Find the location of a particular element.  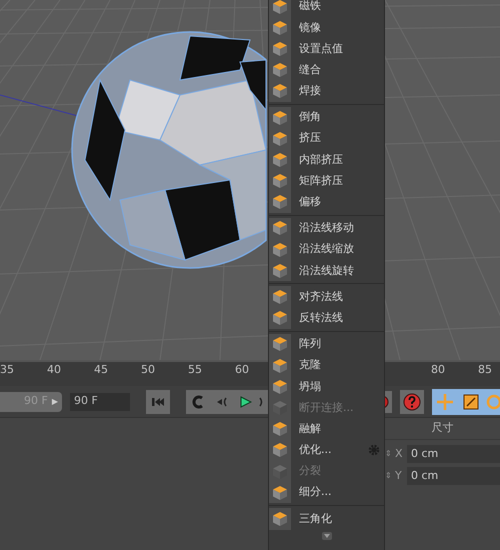

menu-item: 坍塌 is located at coordinates (337, 387).